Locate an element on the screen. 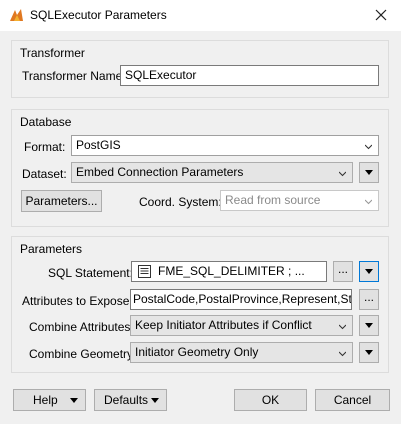 This screenshot has width=401, height=424. combine-attributes-menu-button is located at coordinates (369, 325).